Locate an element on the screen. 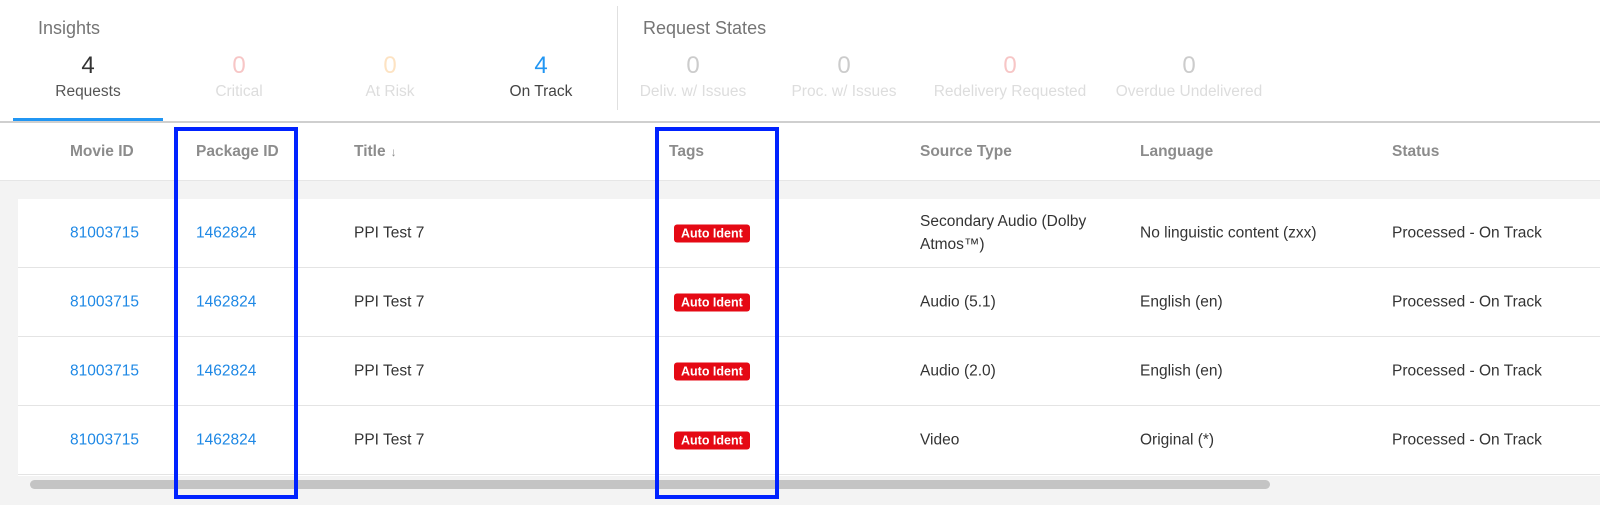 This screenshot has width=1600, height=505. tab-on-track: 4 On Track is located at coordinates (541, 75).